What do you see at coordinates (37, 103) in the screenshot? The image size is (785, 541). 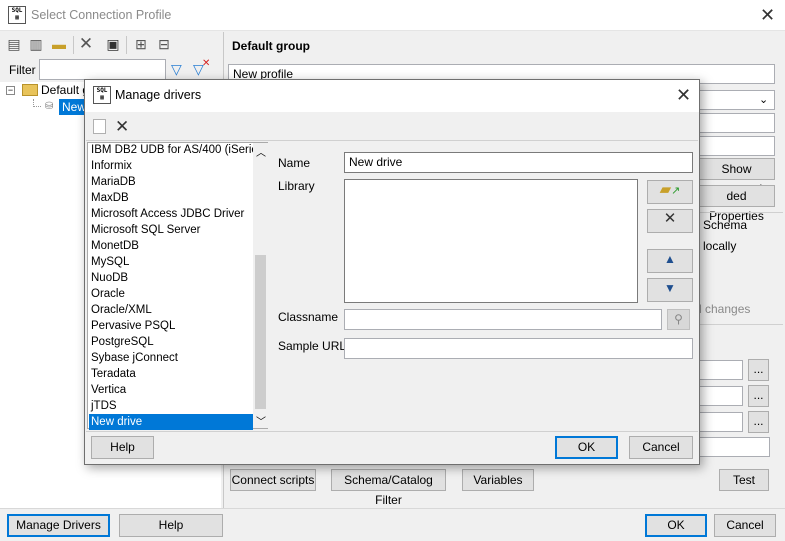 I see `tree-connector` at bounding box center [37, 103].